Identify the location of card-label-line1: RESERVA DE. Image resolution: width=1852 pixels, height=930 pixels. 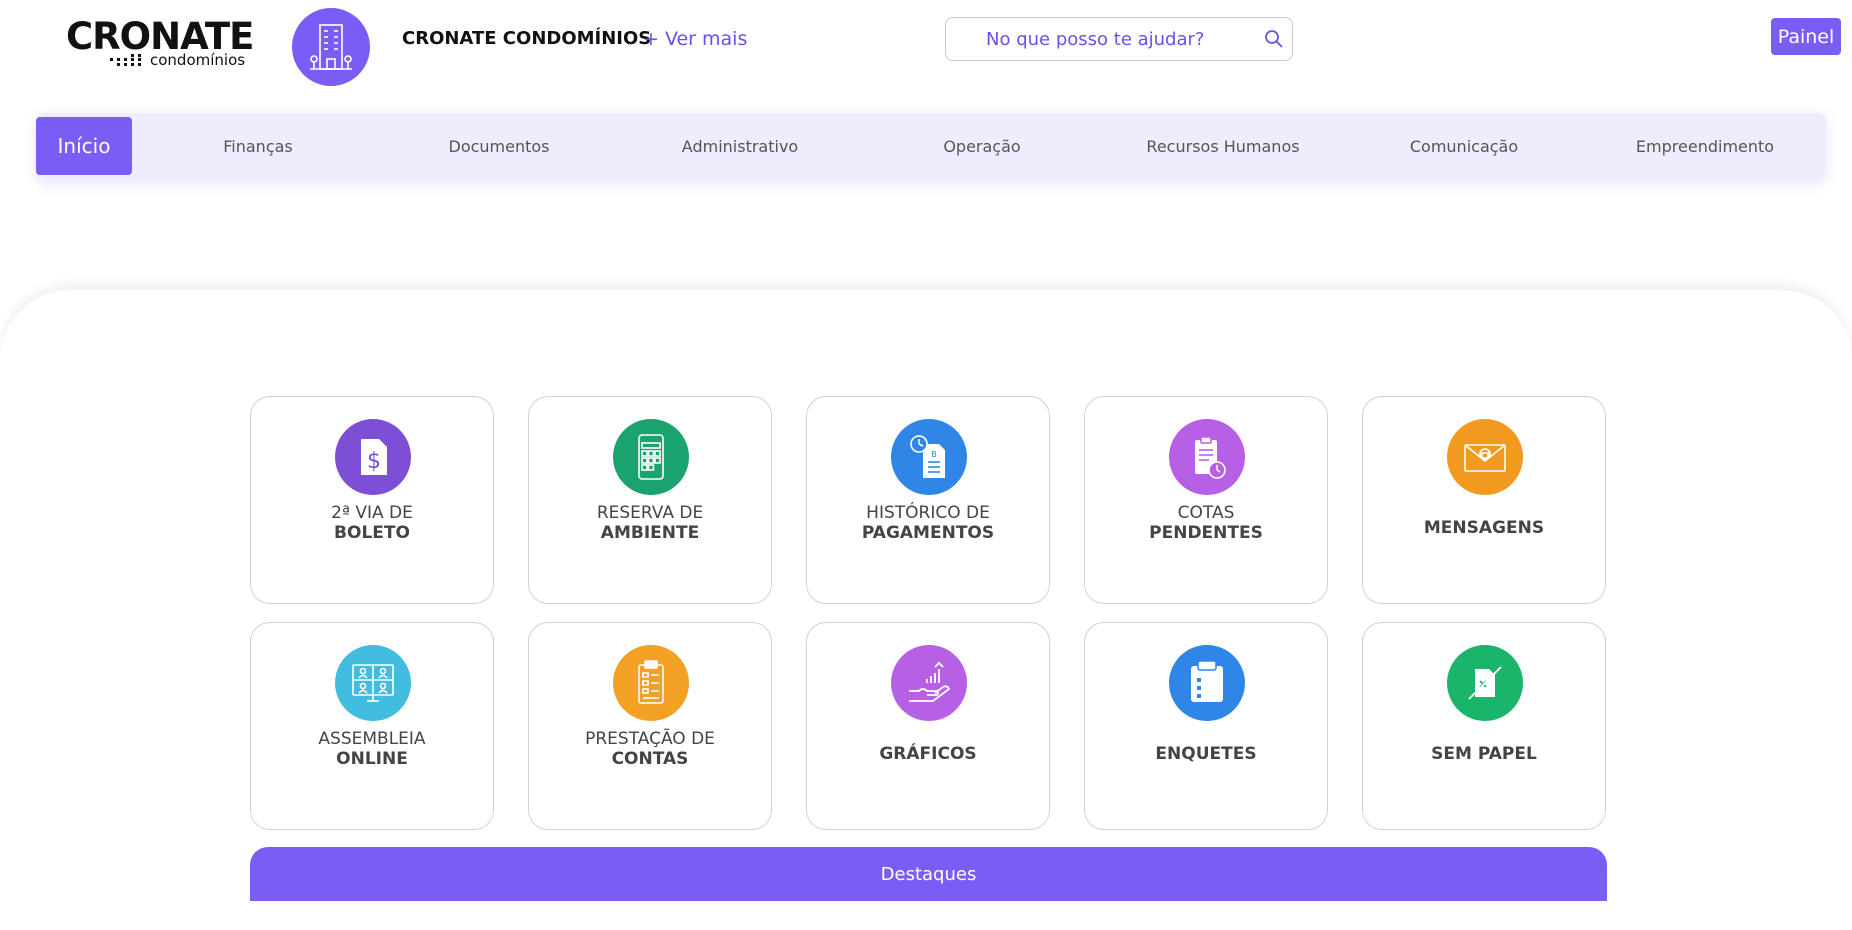
(650, 513).